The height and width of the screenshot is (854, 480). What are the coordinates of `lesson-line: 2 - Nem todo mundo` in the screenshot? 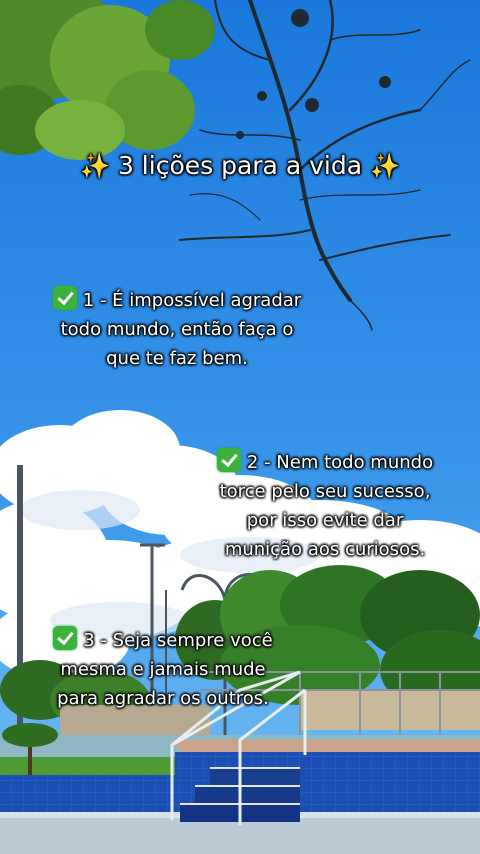 It's located at (340, 462).